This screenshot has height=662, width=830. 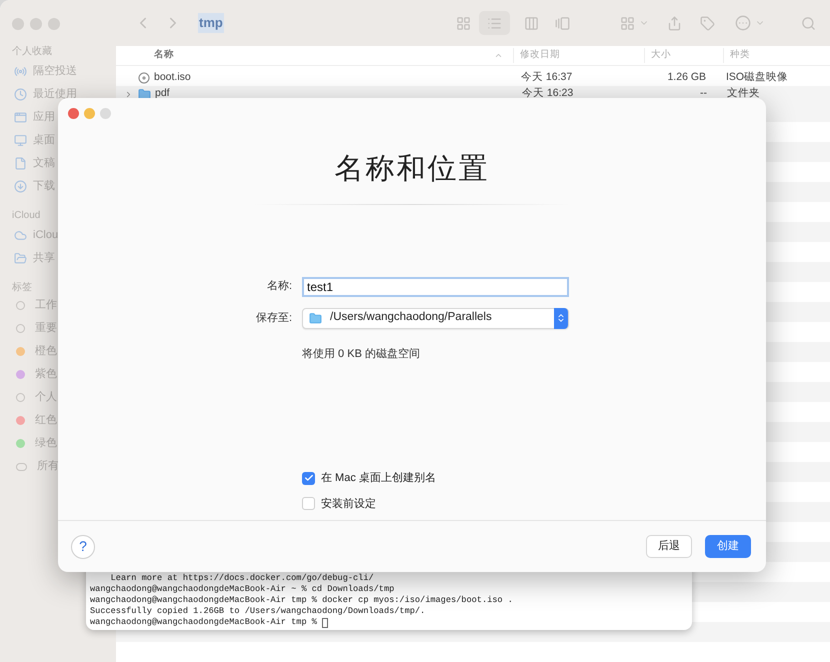 I want to click on clock-icon, so click(x=20, y=94).